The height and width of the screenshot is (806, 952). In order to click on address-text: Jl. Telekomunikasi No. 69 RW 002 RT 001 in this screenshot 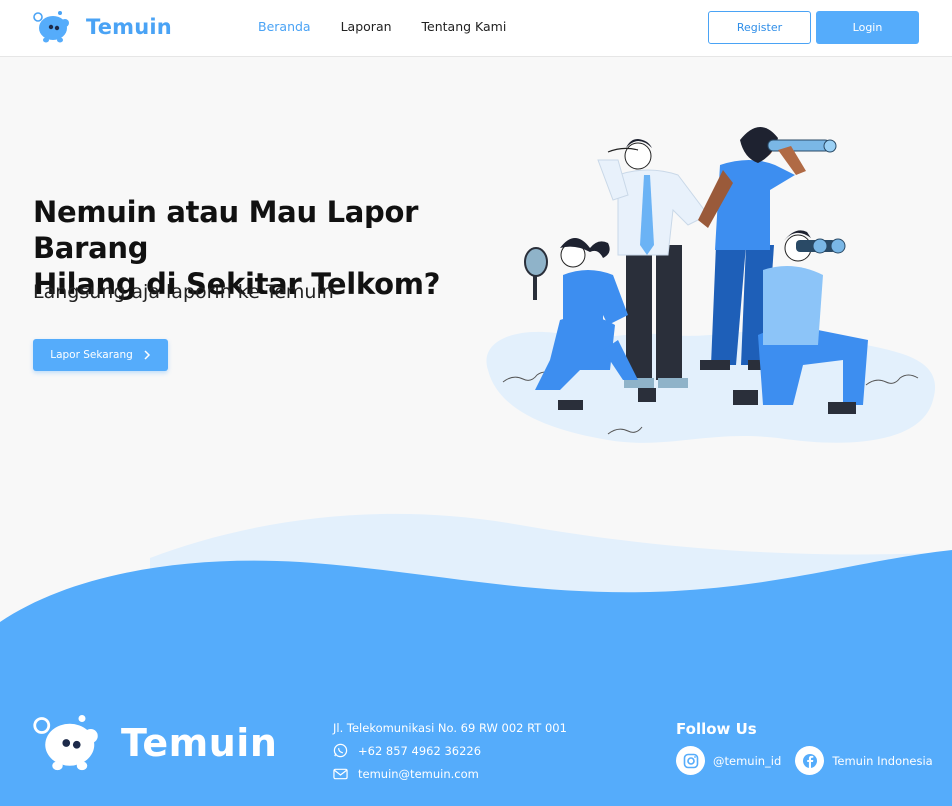, I will do `click(450, 727)`.